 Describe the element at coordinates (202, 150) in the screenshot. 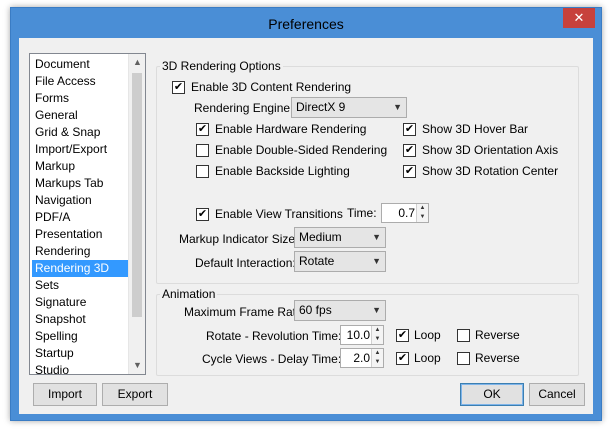

I see `double-sided-checkbox` at that location.